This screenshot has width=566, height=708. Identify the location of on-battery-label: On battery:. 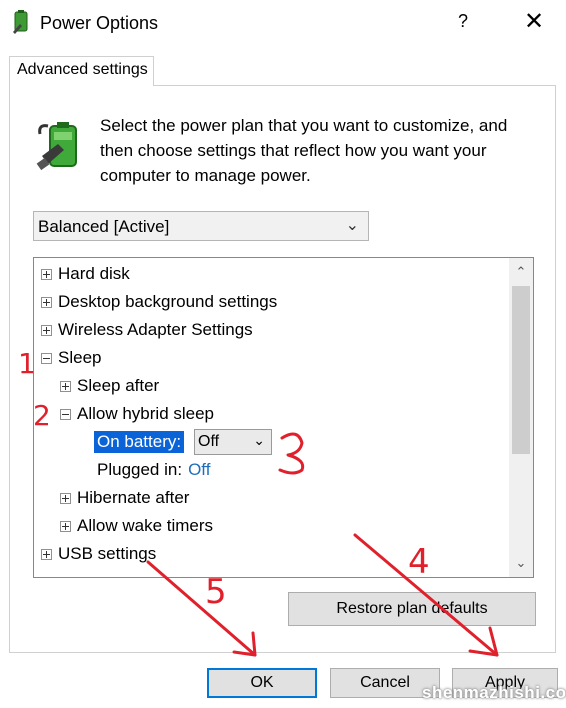
(139, 442).